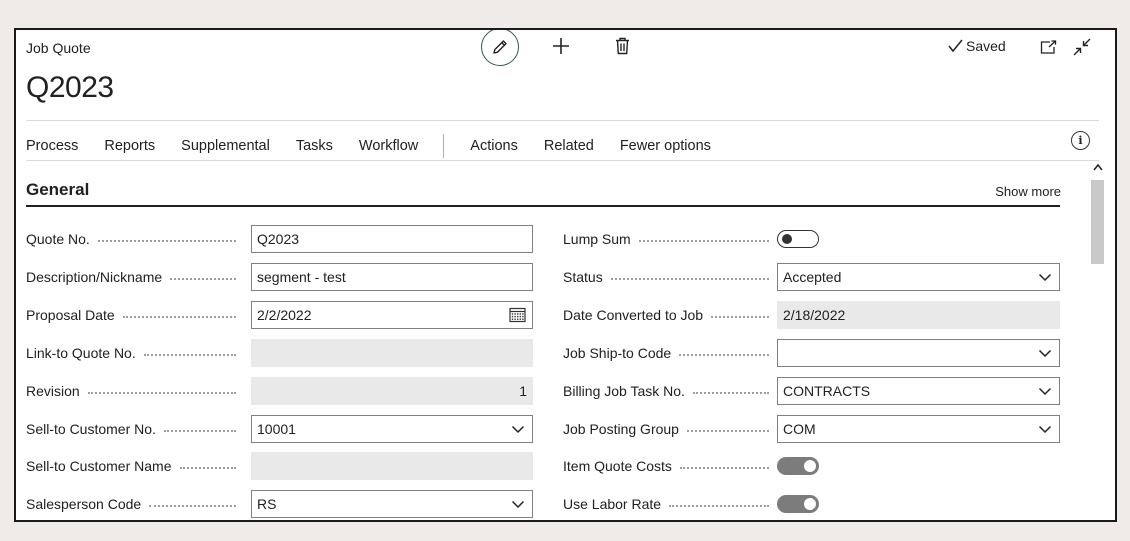 The height and width of the screenshot is (541, 1130). What do you see at coordinates (918, 277) in the screenshot?
I see `status-field: Accepted` at bounding box center [918, 277].